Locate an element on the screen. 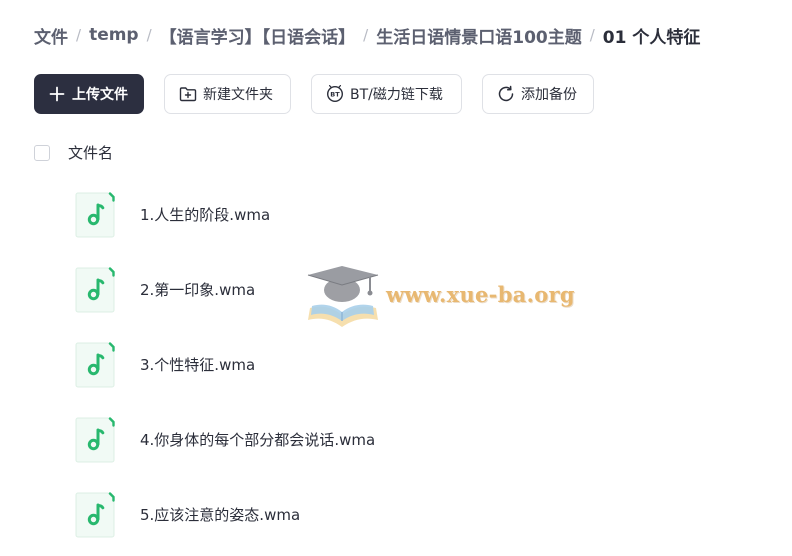 The width and height of the screenshot is (792, 556). file-list-header: 文件名 is located at coordinates (73, 152).